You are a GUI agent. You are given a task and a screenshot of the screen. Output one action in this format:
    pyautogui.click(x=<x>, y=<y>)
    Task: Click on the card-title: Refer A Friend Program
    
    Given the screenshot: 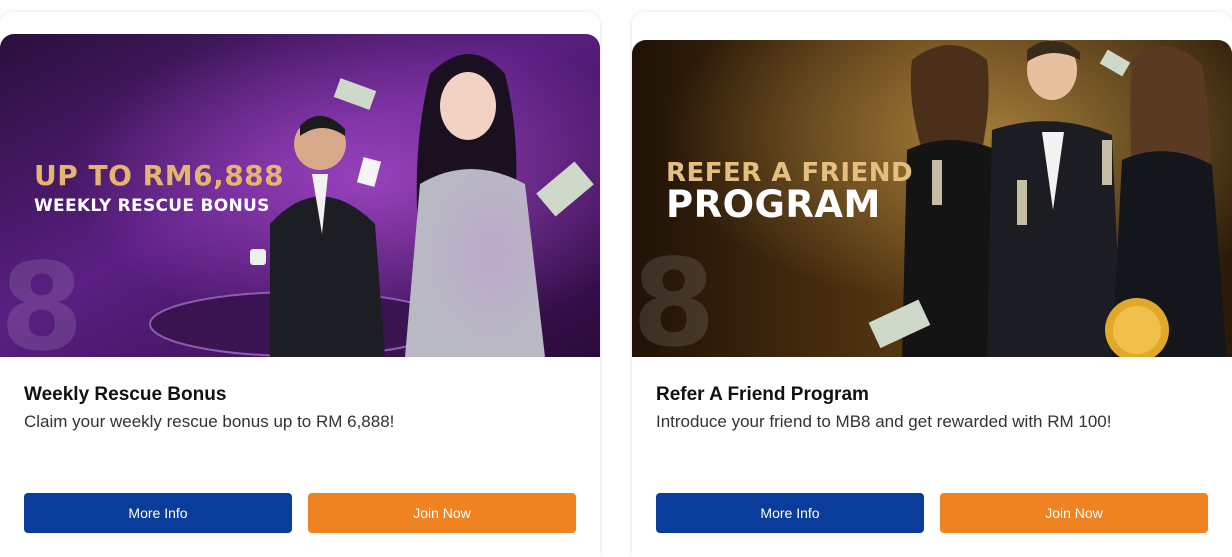 What is the action you would take?
    pyautogui.click(x=762, y=394)
    